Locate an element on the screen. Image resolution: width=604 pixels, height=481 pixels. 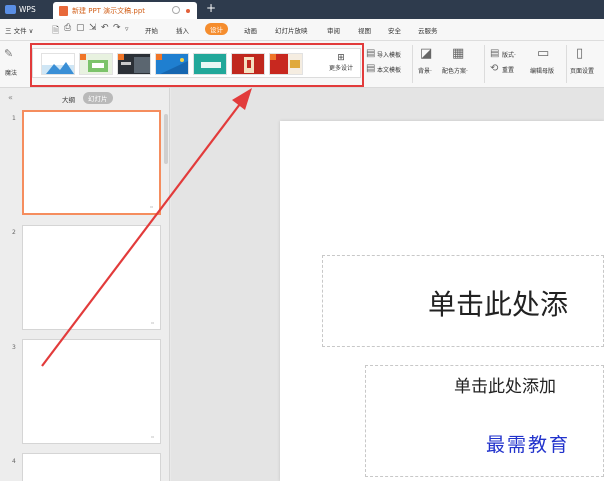
preview-icon: ▢ is located at coordinates (80, 28).